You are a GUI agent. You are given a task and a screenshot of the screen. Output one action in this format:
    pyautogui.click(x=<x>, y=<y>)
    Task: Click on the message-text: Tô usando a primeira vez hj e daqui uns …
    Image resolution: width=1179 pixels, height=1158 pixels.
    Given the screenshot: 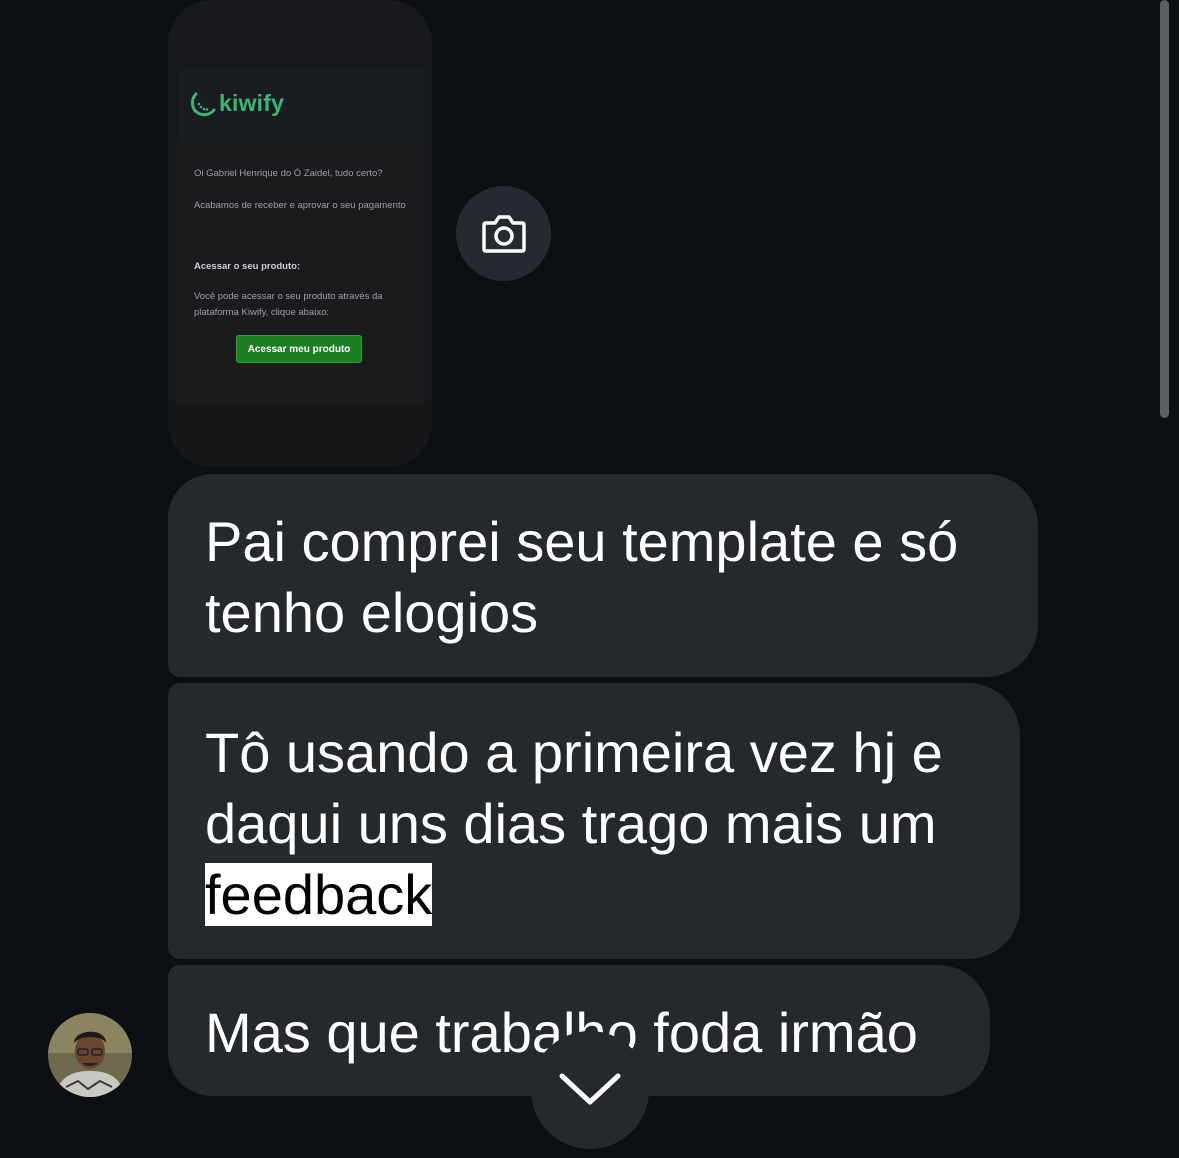 What is the action you would take?
    pyautogui.click(x=574, y=788)
    